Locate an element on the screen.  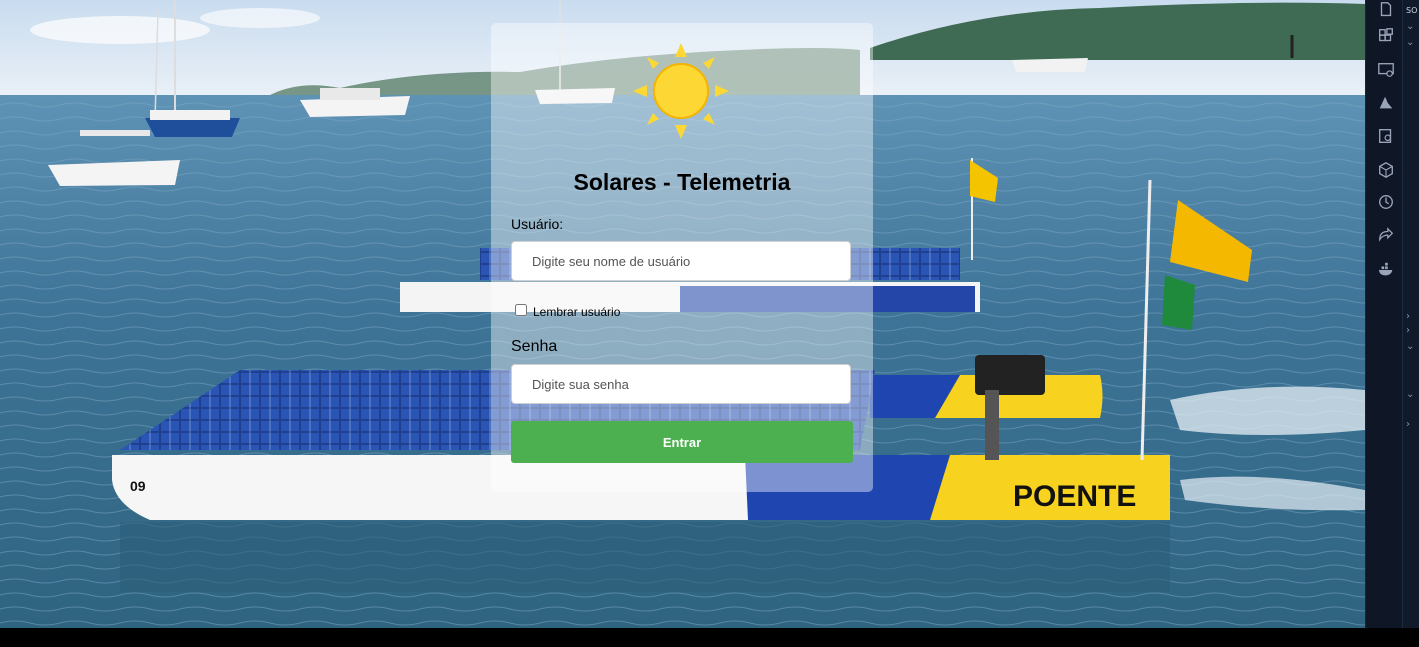
hull-name-text: POENTE is located at coordinates (1074, 496).